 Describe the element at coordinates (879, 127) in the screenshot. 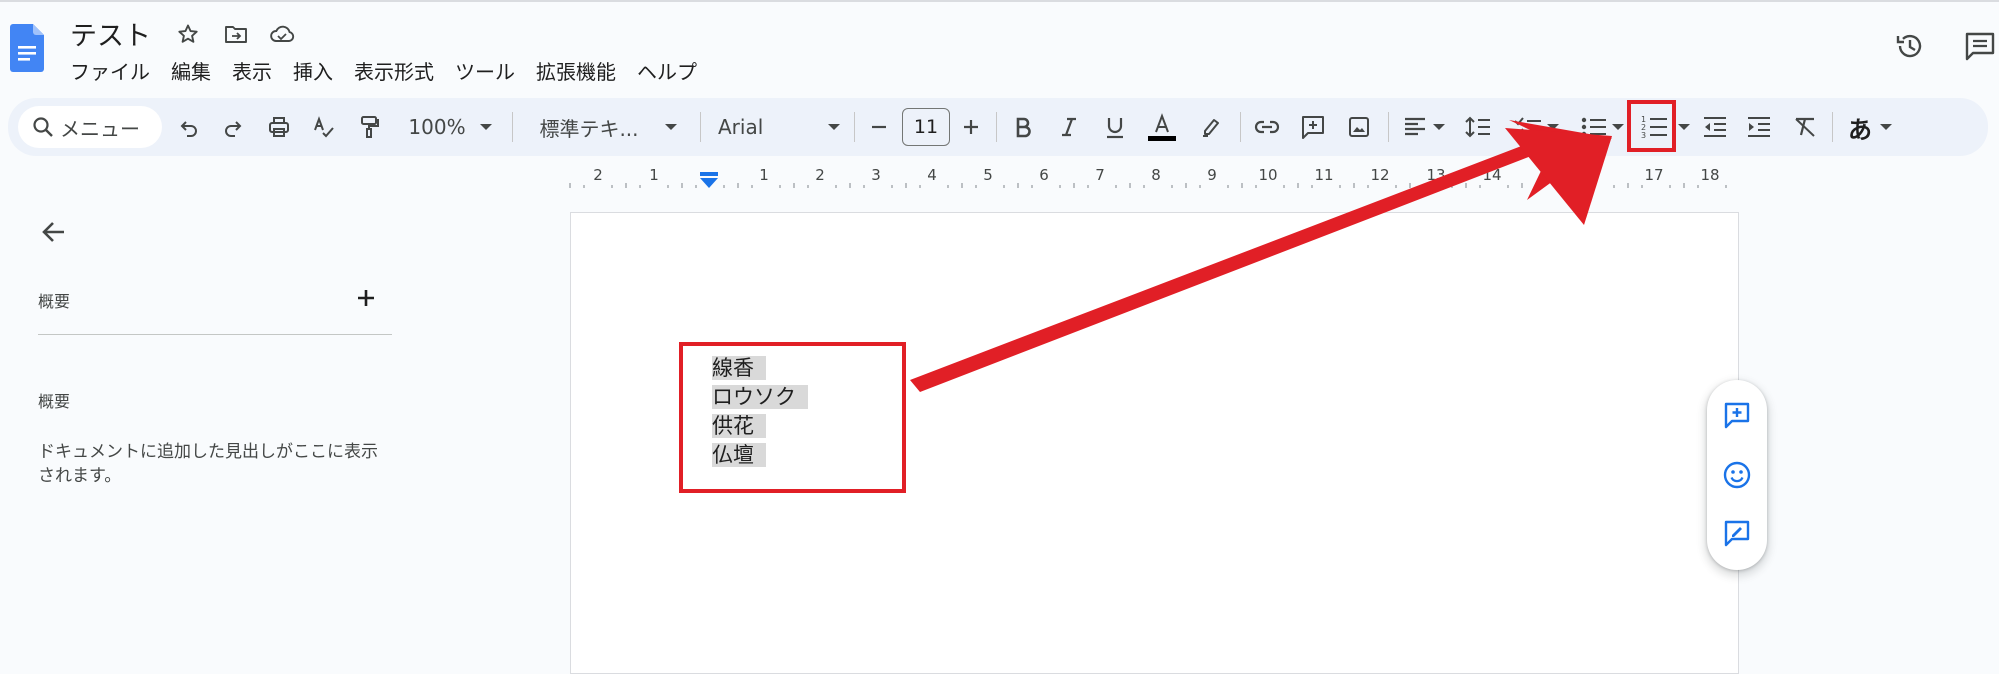

I see `decrease-font-size-icon` at that location.